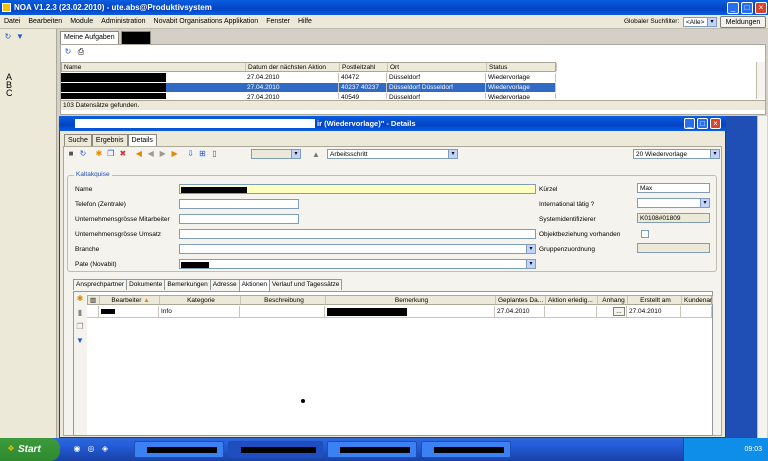  Describe the element at coordinates (673, 203) in the screenshot. I see `international-select: ▾` at that location.